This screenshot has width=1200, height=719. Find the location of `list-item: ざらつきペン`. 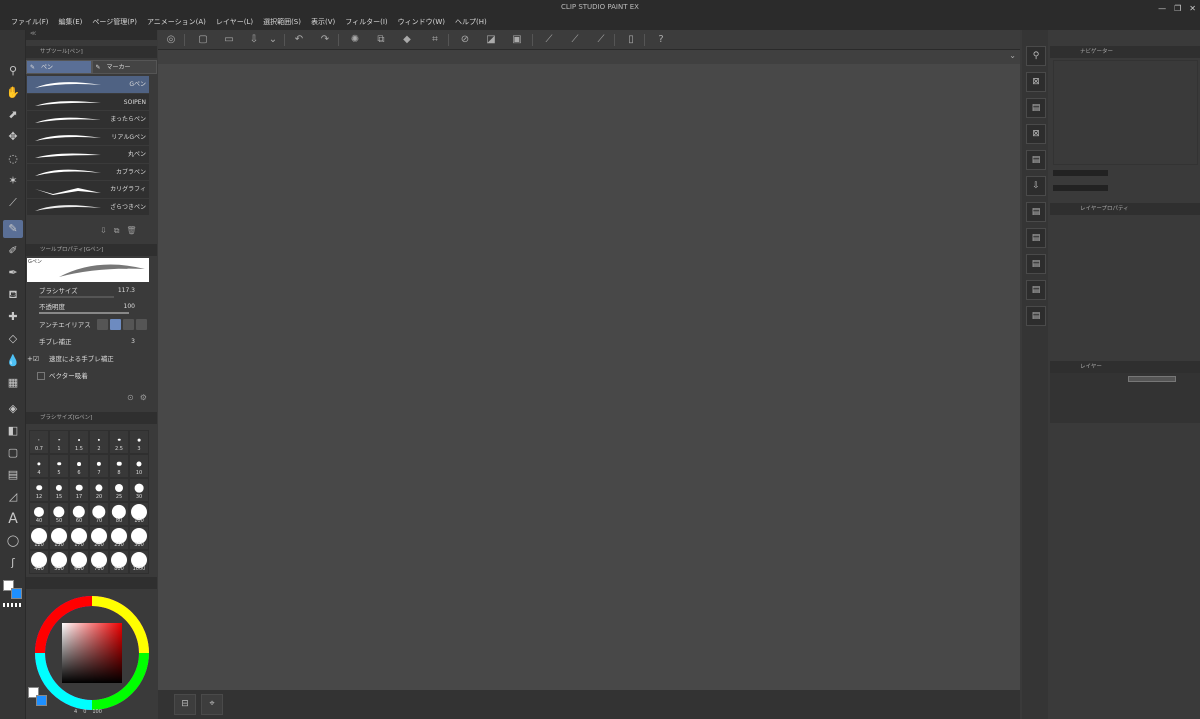

list-item: ざらつきペン is located at coordinates (88, 207).